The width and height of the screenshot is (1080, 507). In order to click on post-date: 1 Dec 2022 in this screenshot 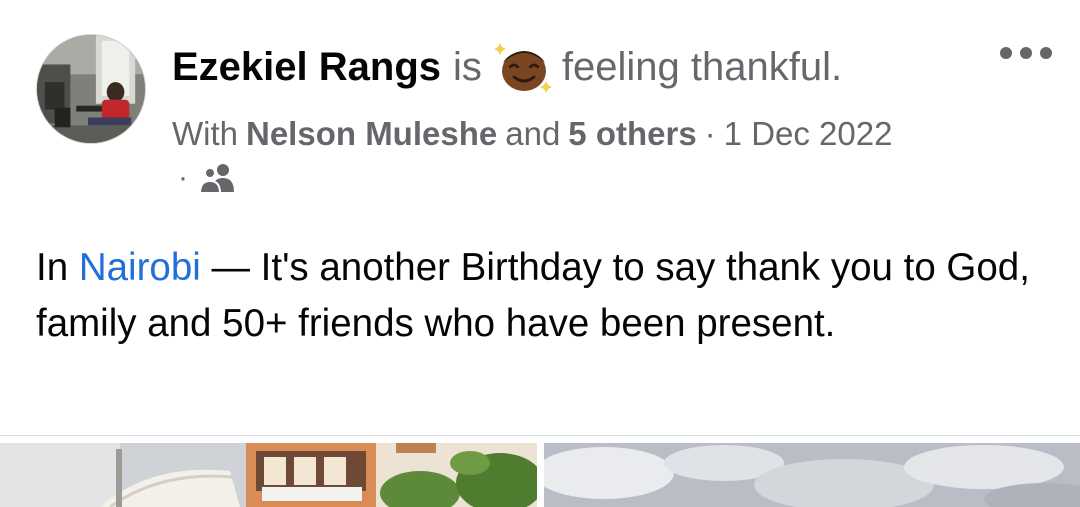, I will do `click(808, 134)`.